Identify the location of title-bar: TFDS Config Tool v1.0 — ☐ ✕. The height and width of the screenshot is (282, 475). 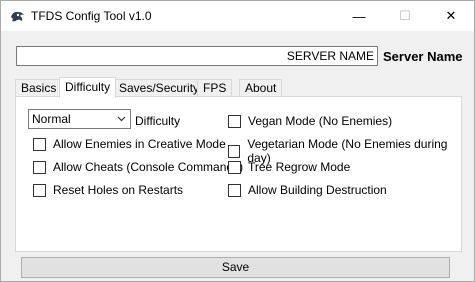
(237, 16).